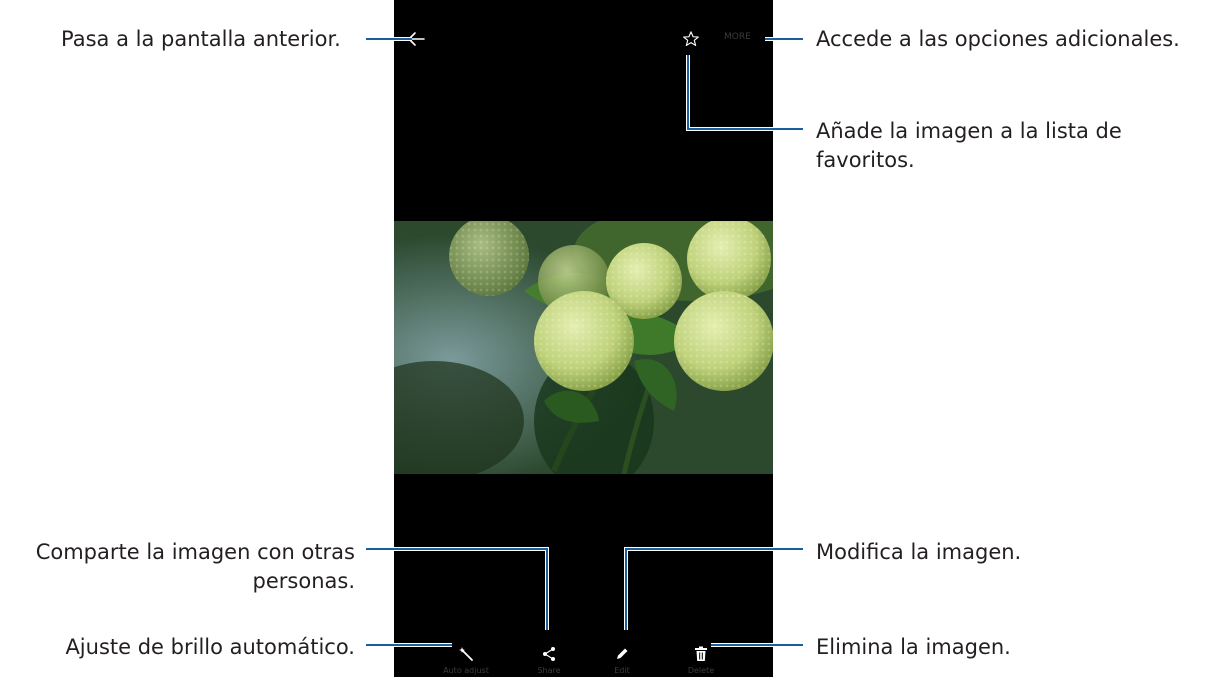 The height and width of the screenshot is (677, 1205). I want to click on callout-line-favorite, so click(744, 93).